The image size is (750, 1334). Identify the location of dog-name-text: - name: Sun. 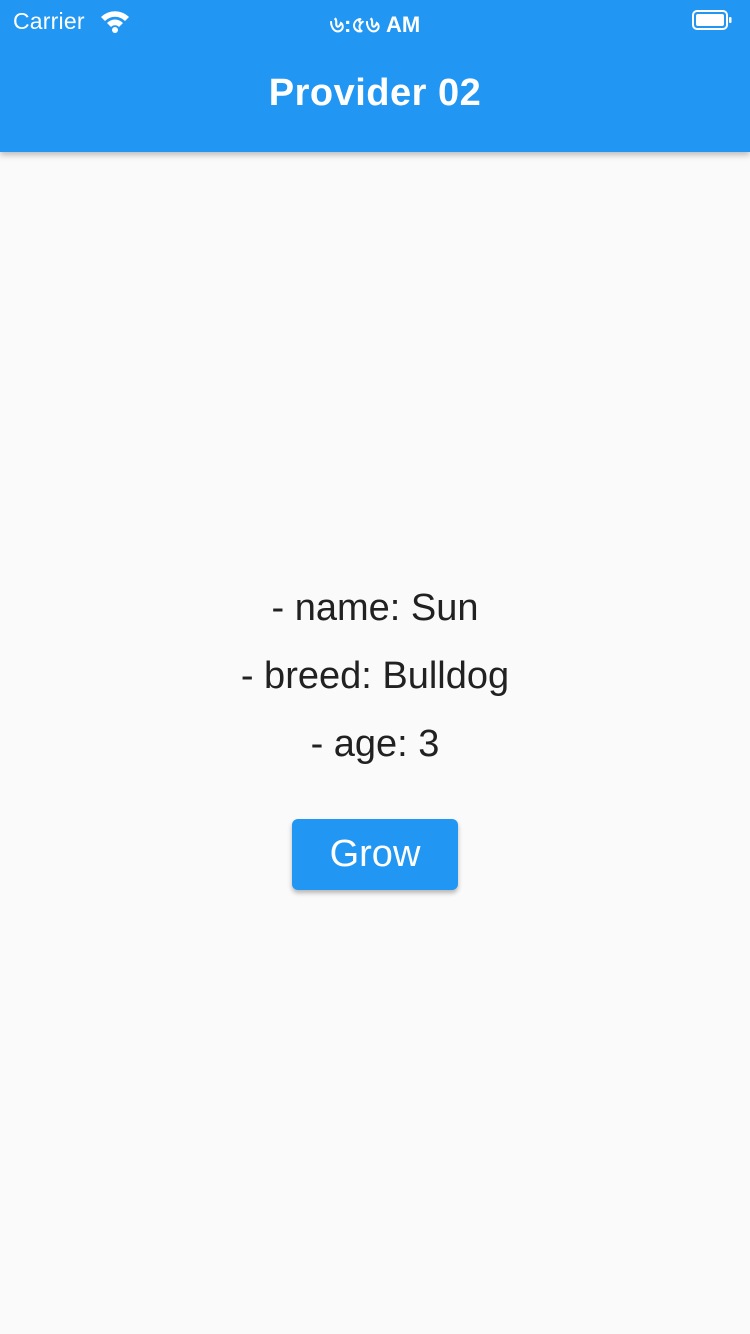
(375, 608).